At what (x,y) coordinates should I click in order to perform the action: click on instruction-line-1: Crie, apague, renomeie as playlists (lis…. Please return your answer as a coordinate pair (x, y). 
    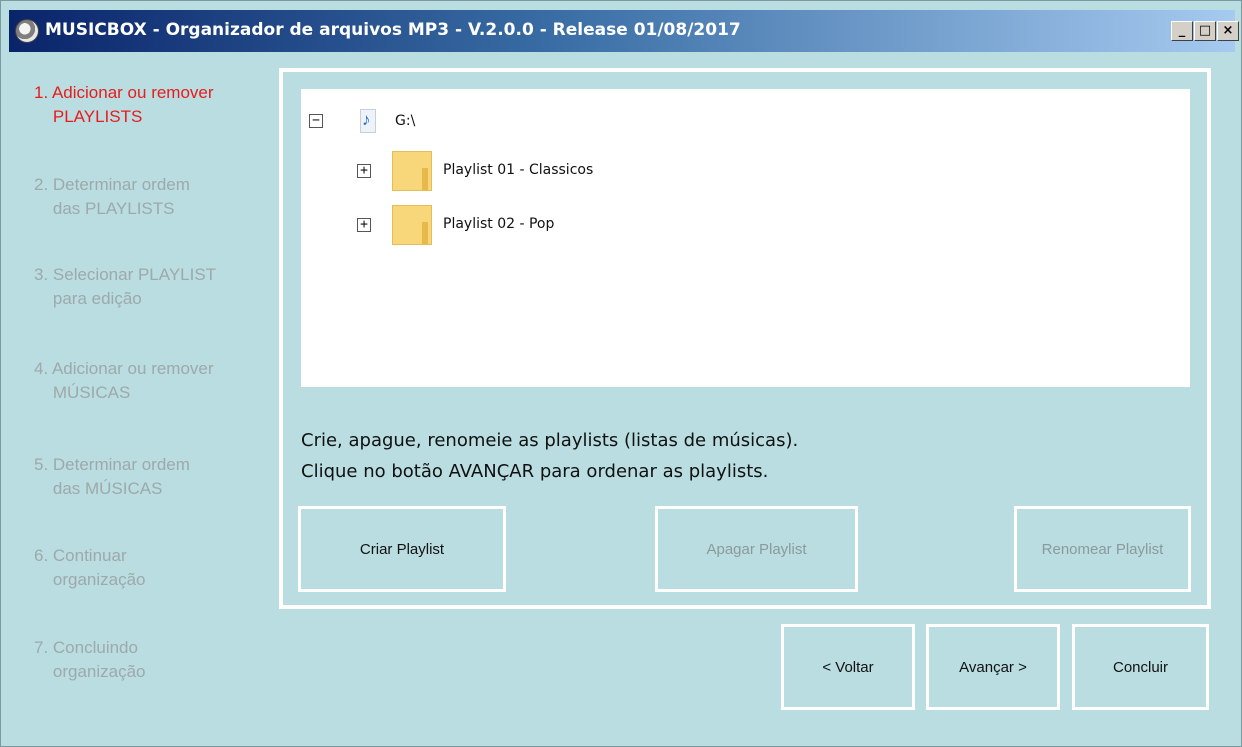
    Looking at the image, I should click on (550, 440).